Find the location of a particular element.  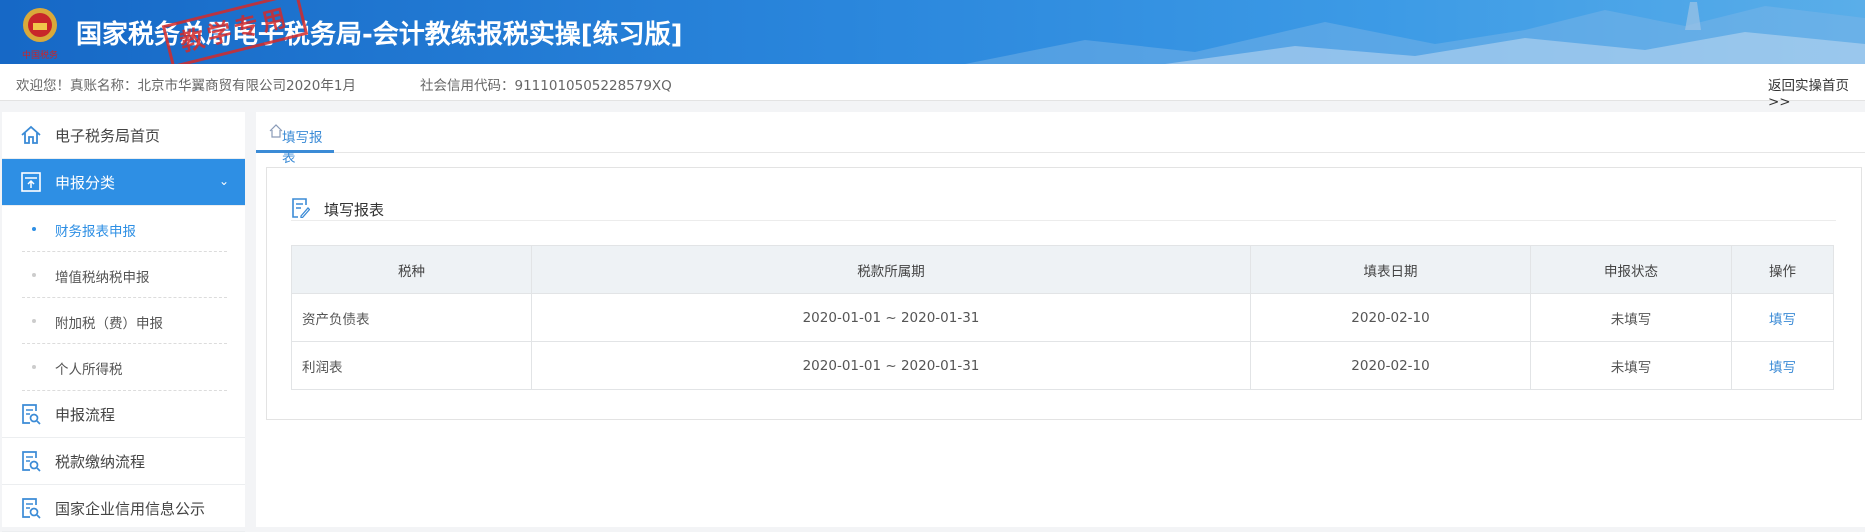

table-header-row: 税种 税款所属期 填表日期 申报状态 操作 is located at coordinates (1062, 269).